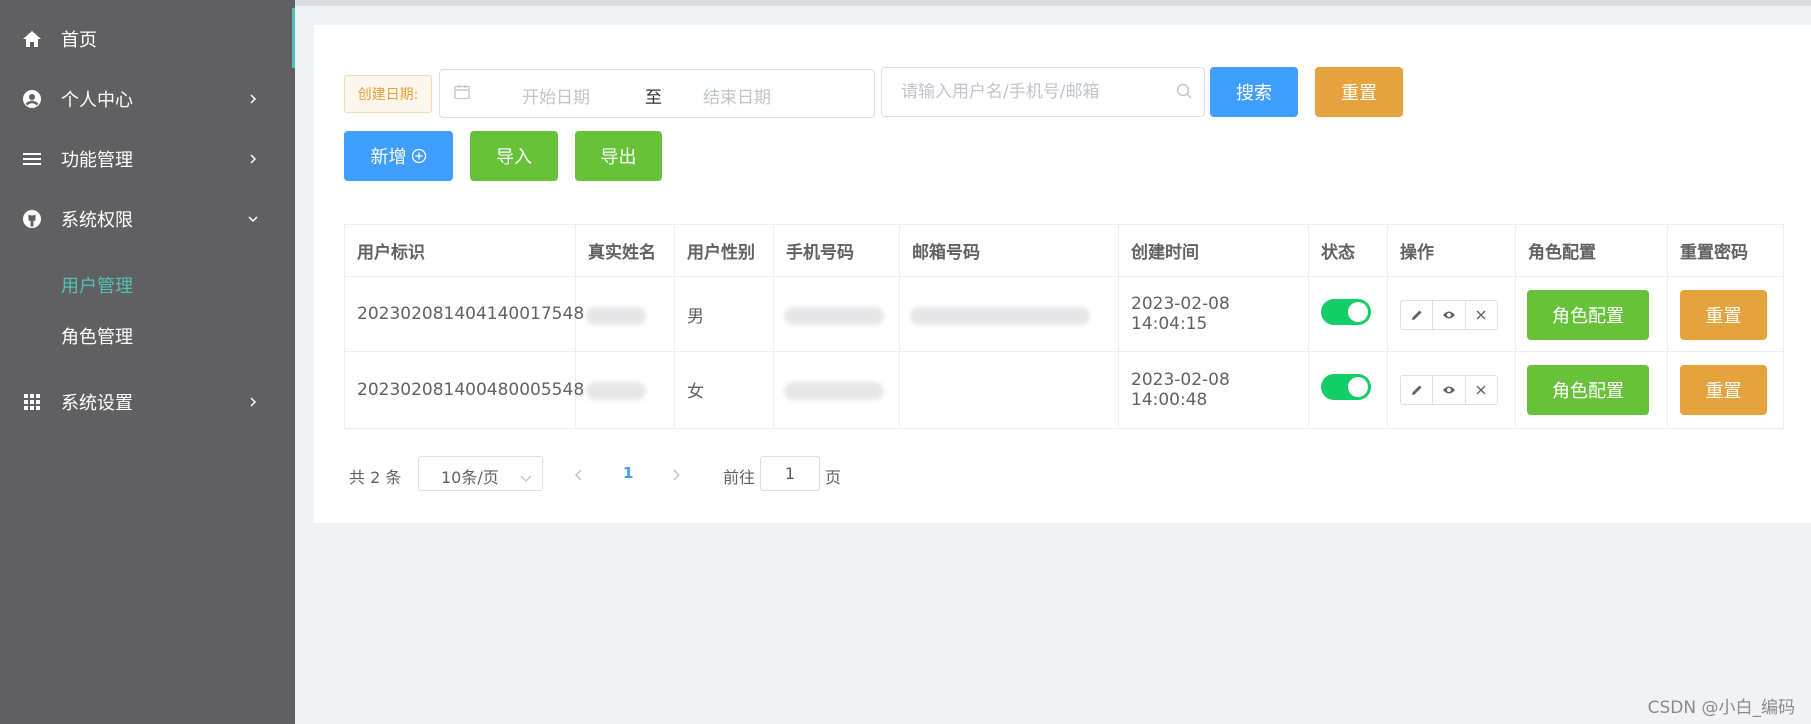  Describe the element at coordinates (32, 99) in the screenshot. I see `user-circle-icon` at that location.